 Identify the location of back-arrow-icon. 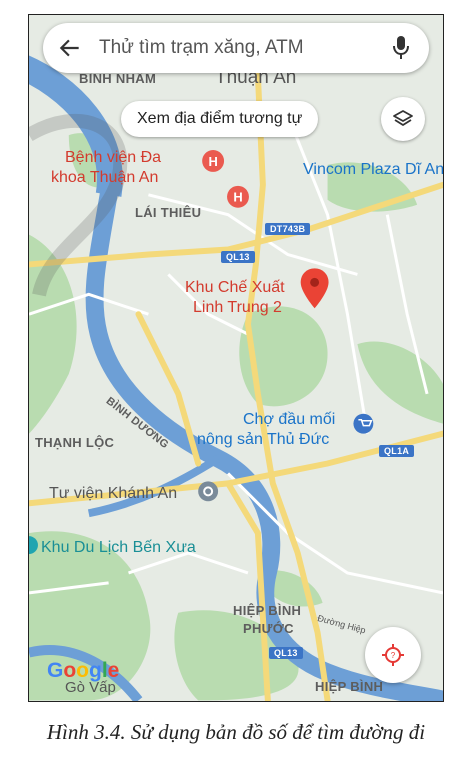
(70, 48).